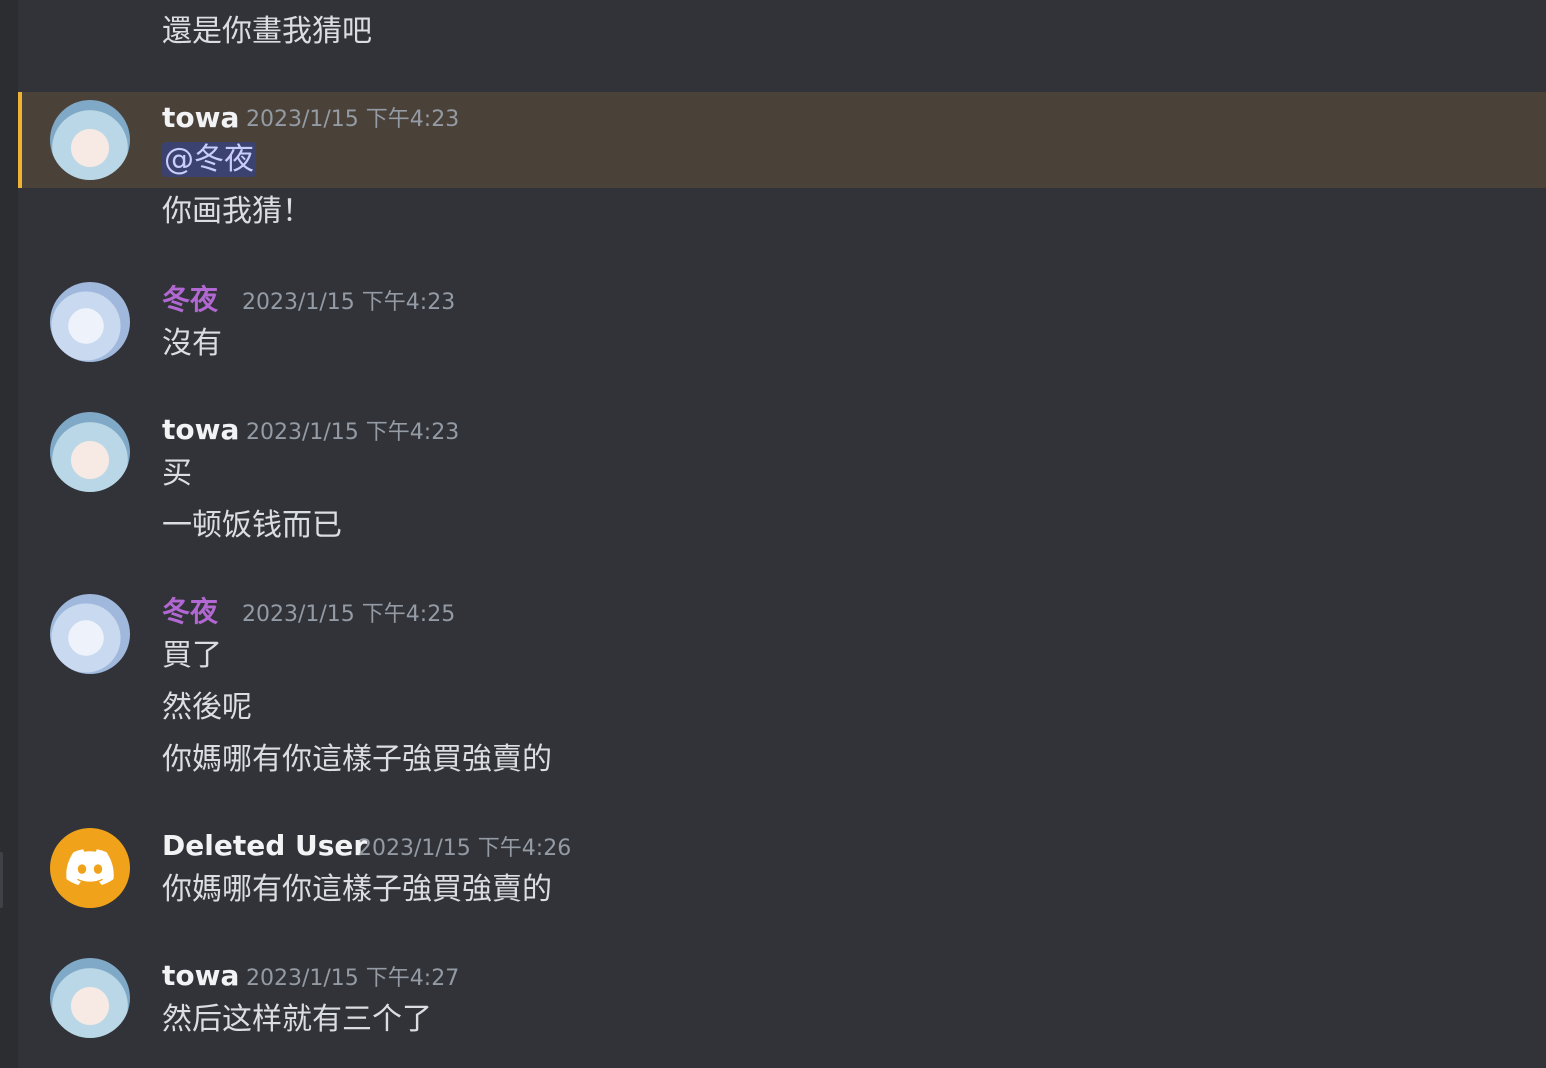 This screenshot has width=1546, height=1068. What do you see at coordinates (297, 1019) in the screenshot?
I see `message-text: 然后这样就有三个了` at bounding box center [297, 1019].